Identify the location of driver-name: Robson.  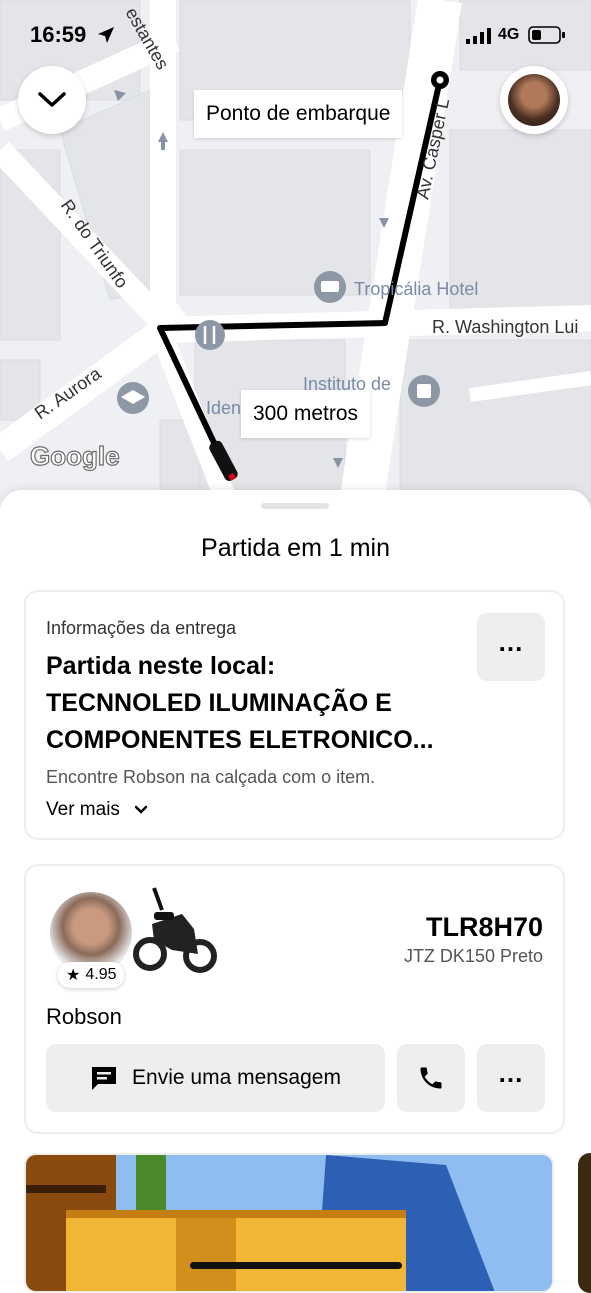
(84, 1016).